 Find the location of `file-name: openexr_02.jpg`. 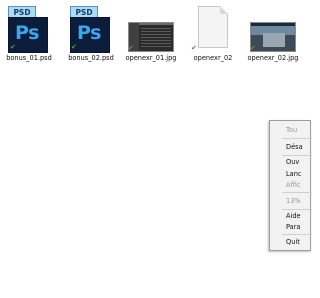

file-name: openexr_02.jpg is located at coordinates (273, 58).